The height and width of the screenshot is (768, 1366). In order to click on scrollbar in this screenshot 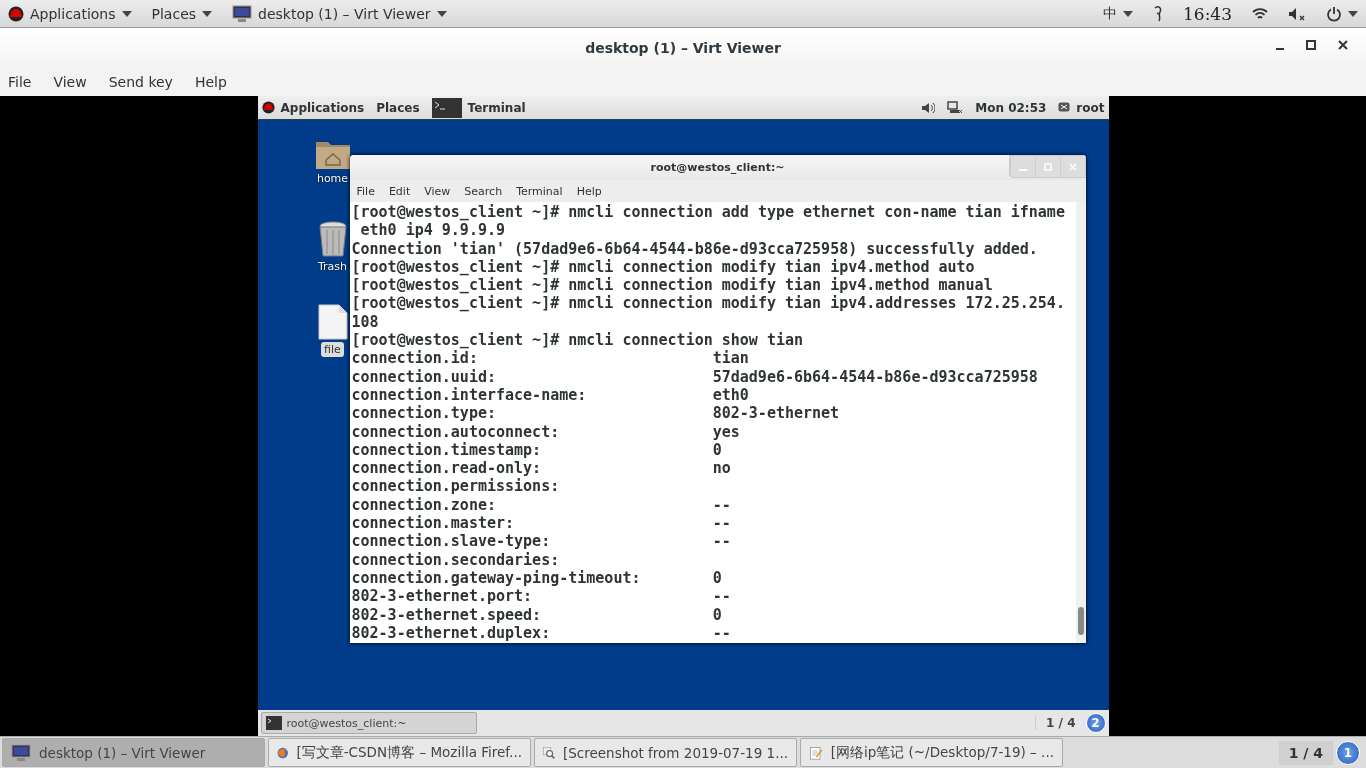, I will do `click(1080, 422)`.